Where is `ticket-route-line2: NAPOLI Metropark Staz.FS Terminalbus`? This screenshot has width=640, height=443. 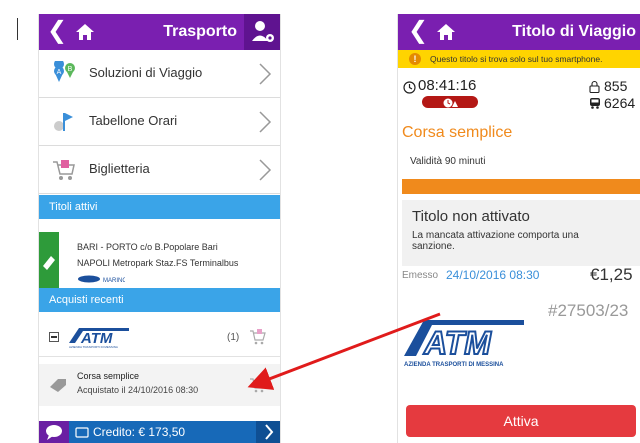 ticket-route-line2: NAPOLI Metropark Staz.FS Terminalbus is located at coordinates (158, 263).